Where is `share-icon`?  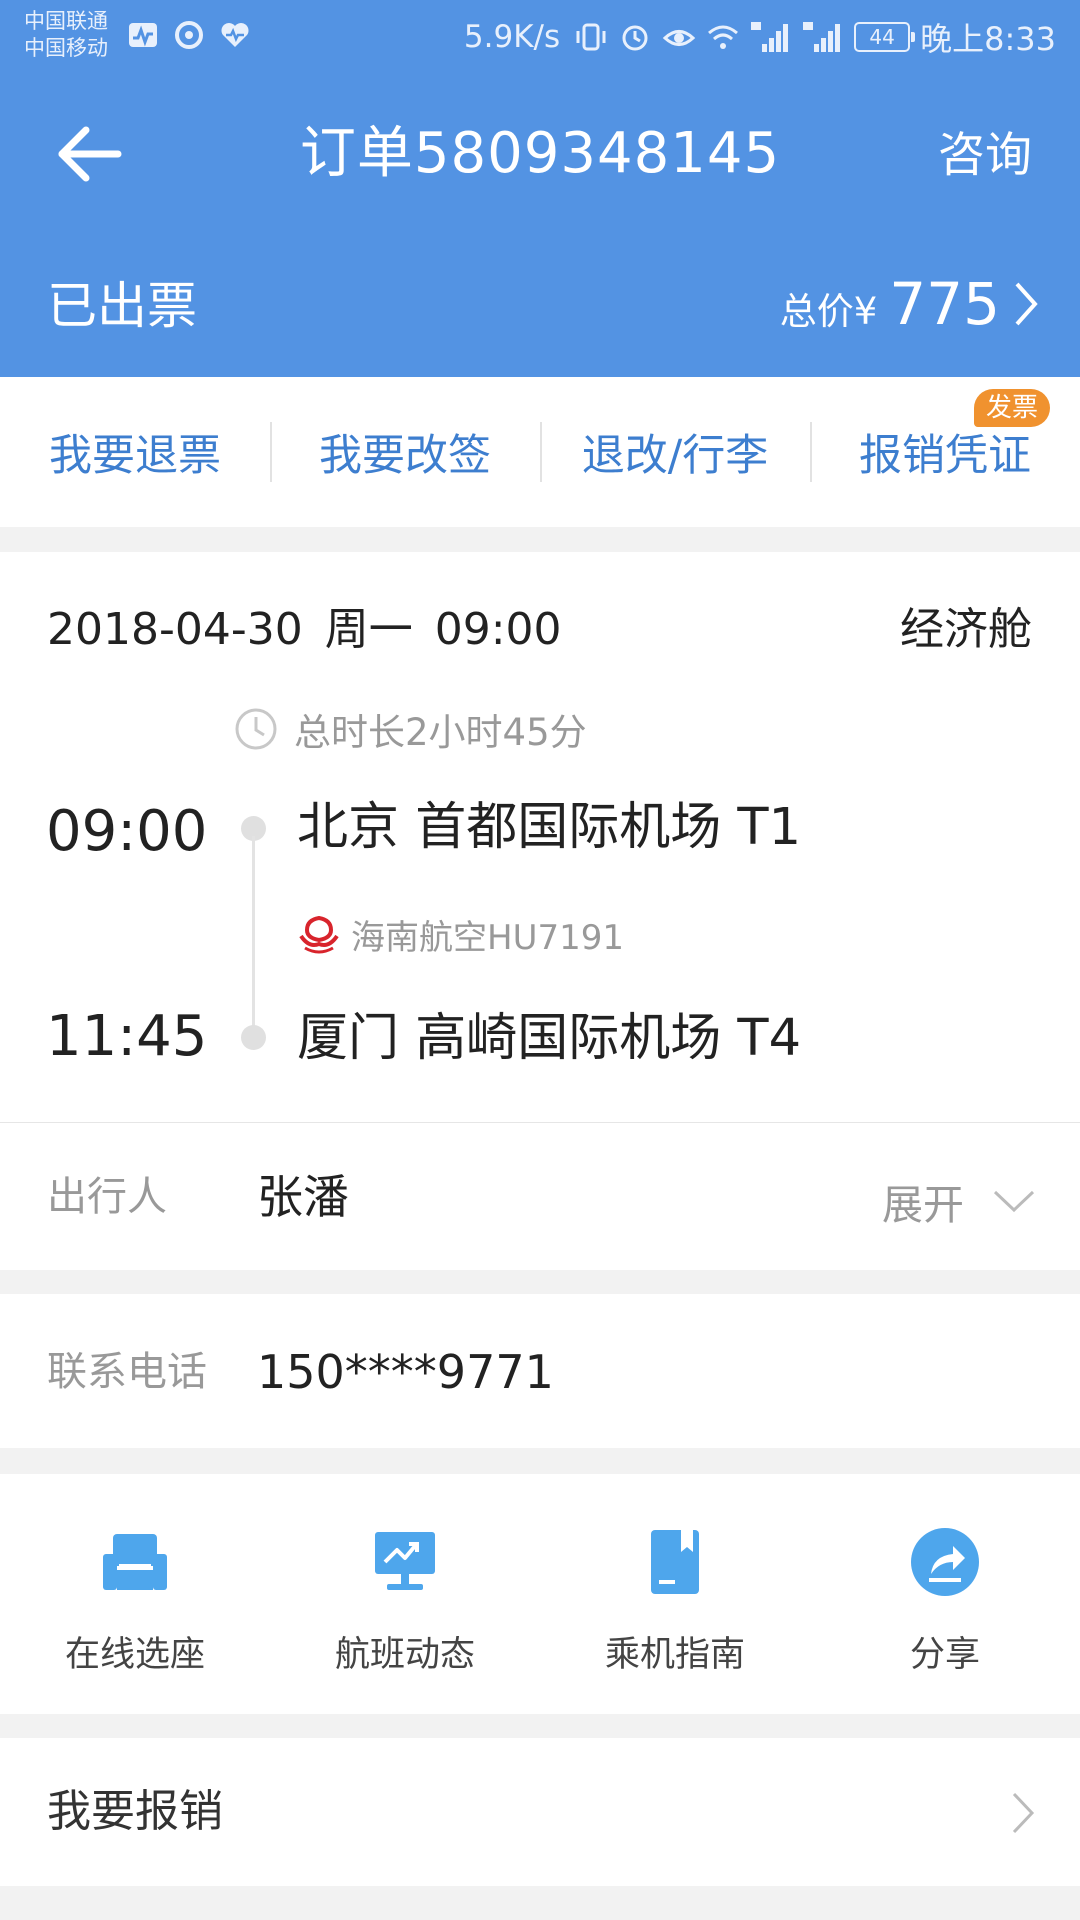 share-icon is located at coordinates (945, 1562).